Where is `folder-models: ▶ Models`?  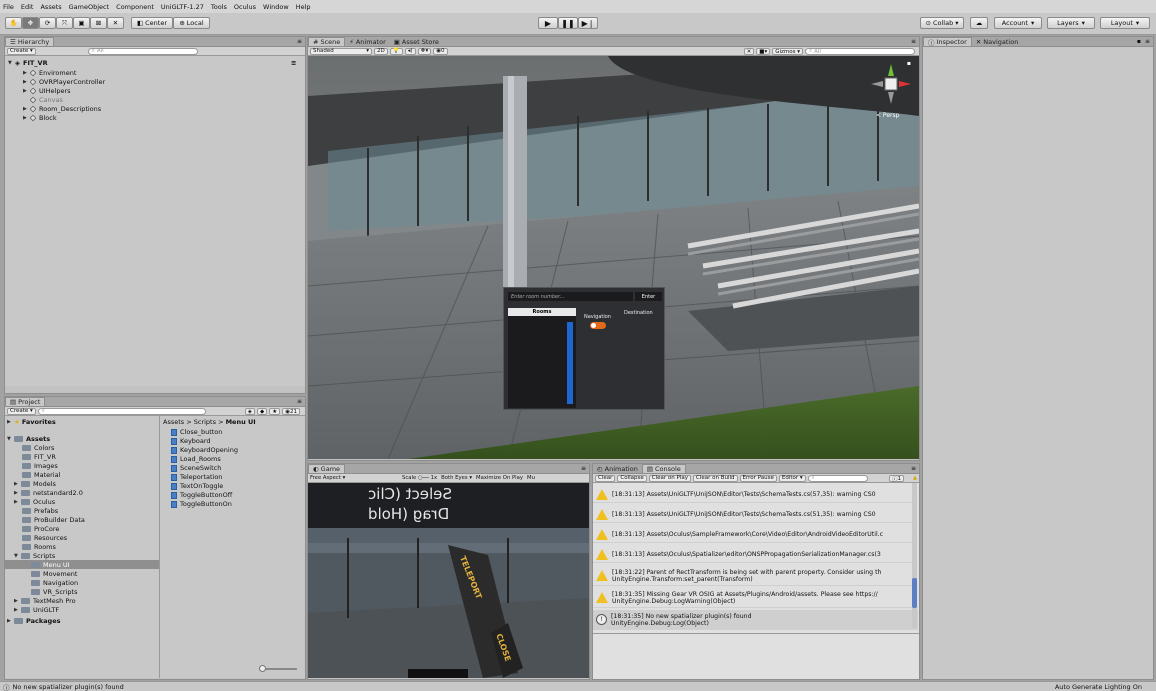
folder-models: ▶ Models is located at coordinates (35, 484).